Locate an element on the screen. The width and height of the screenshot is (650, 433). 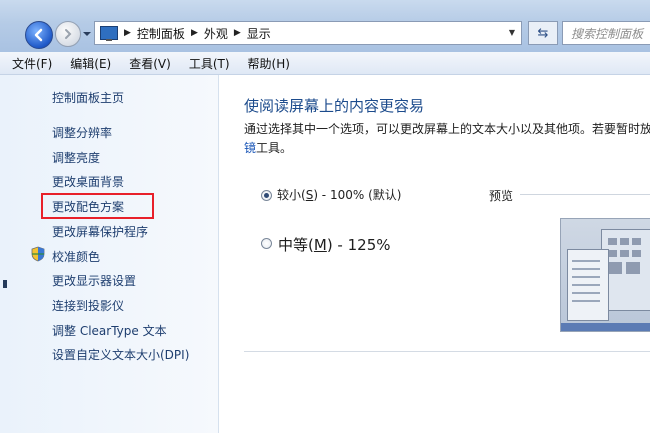
breadcrumb-control-panel: 控制面板 is located at coordinates (161, 33).